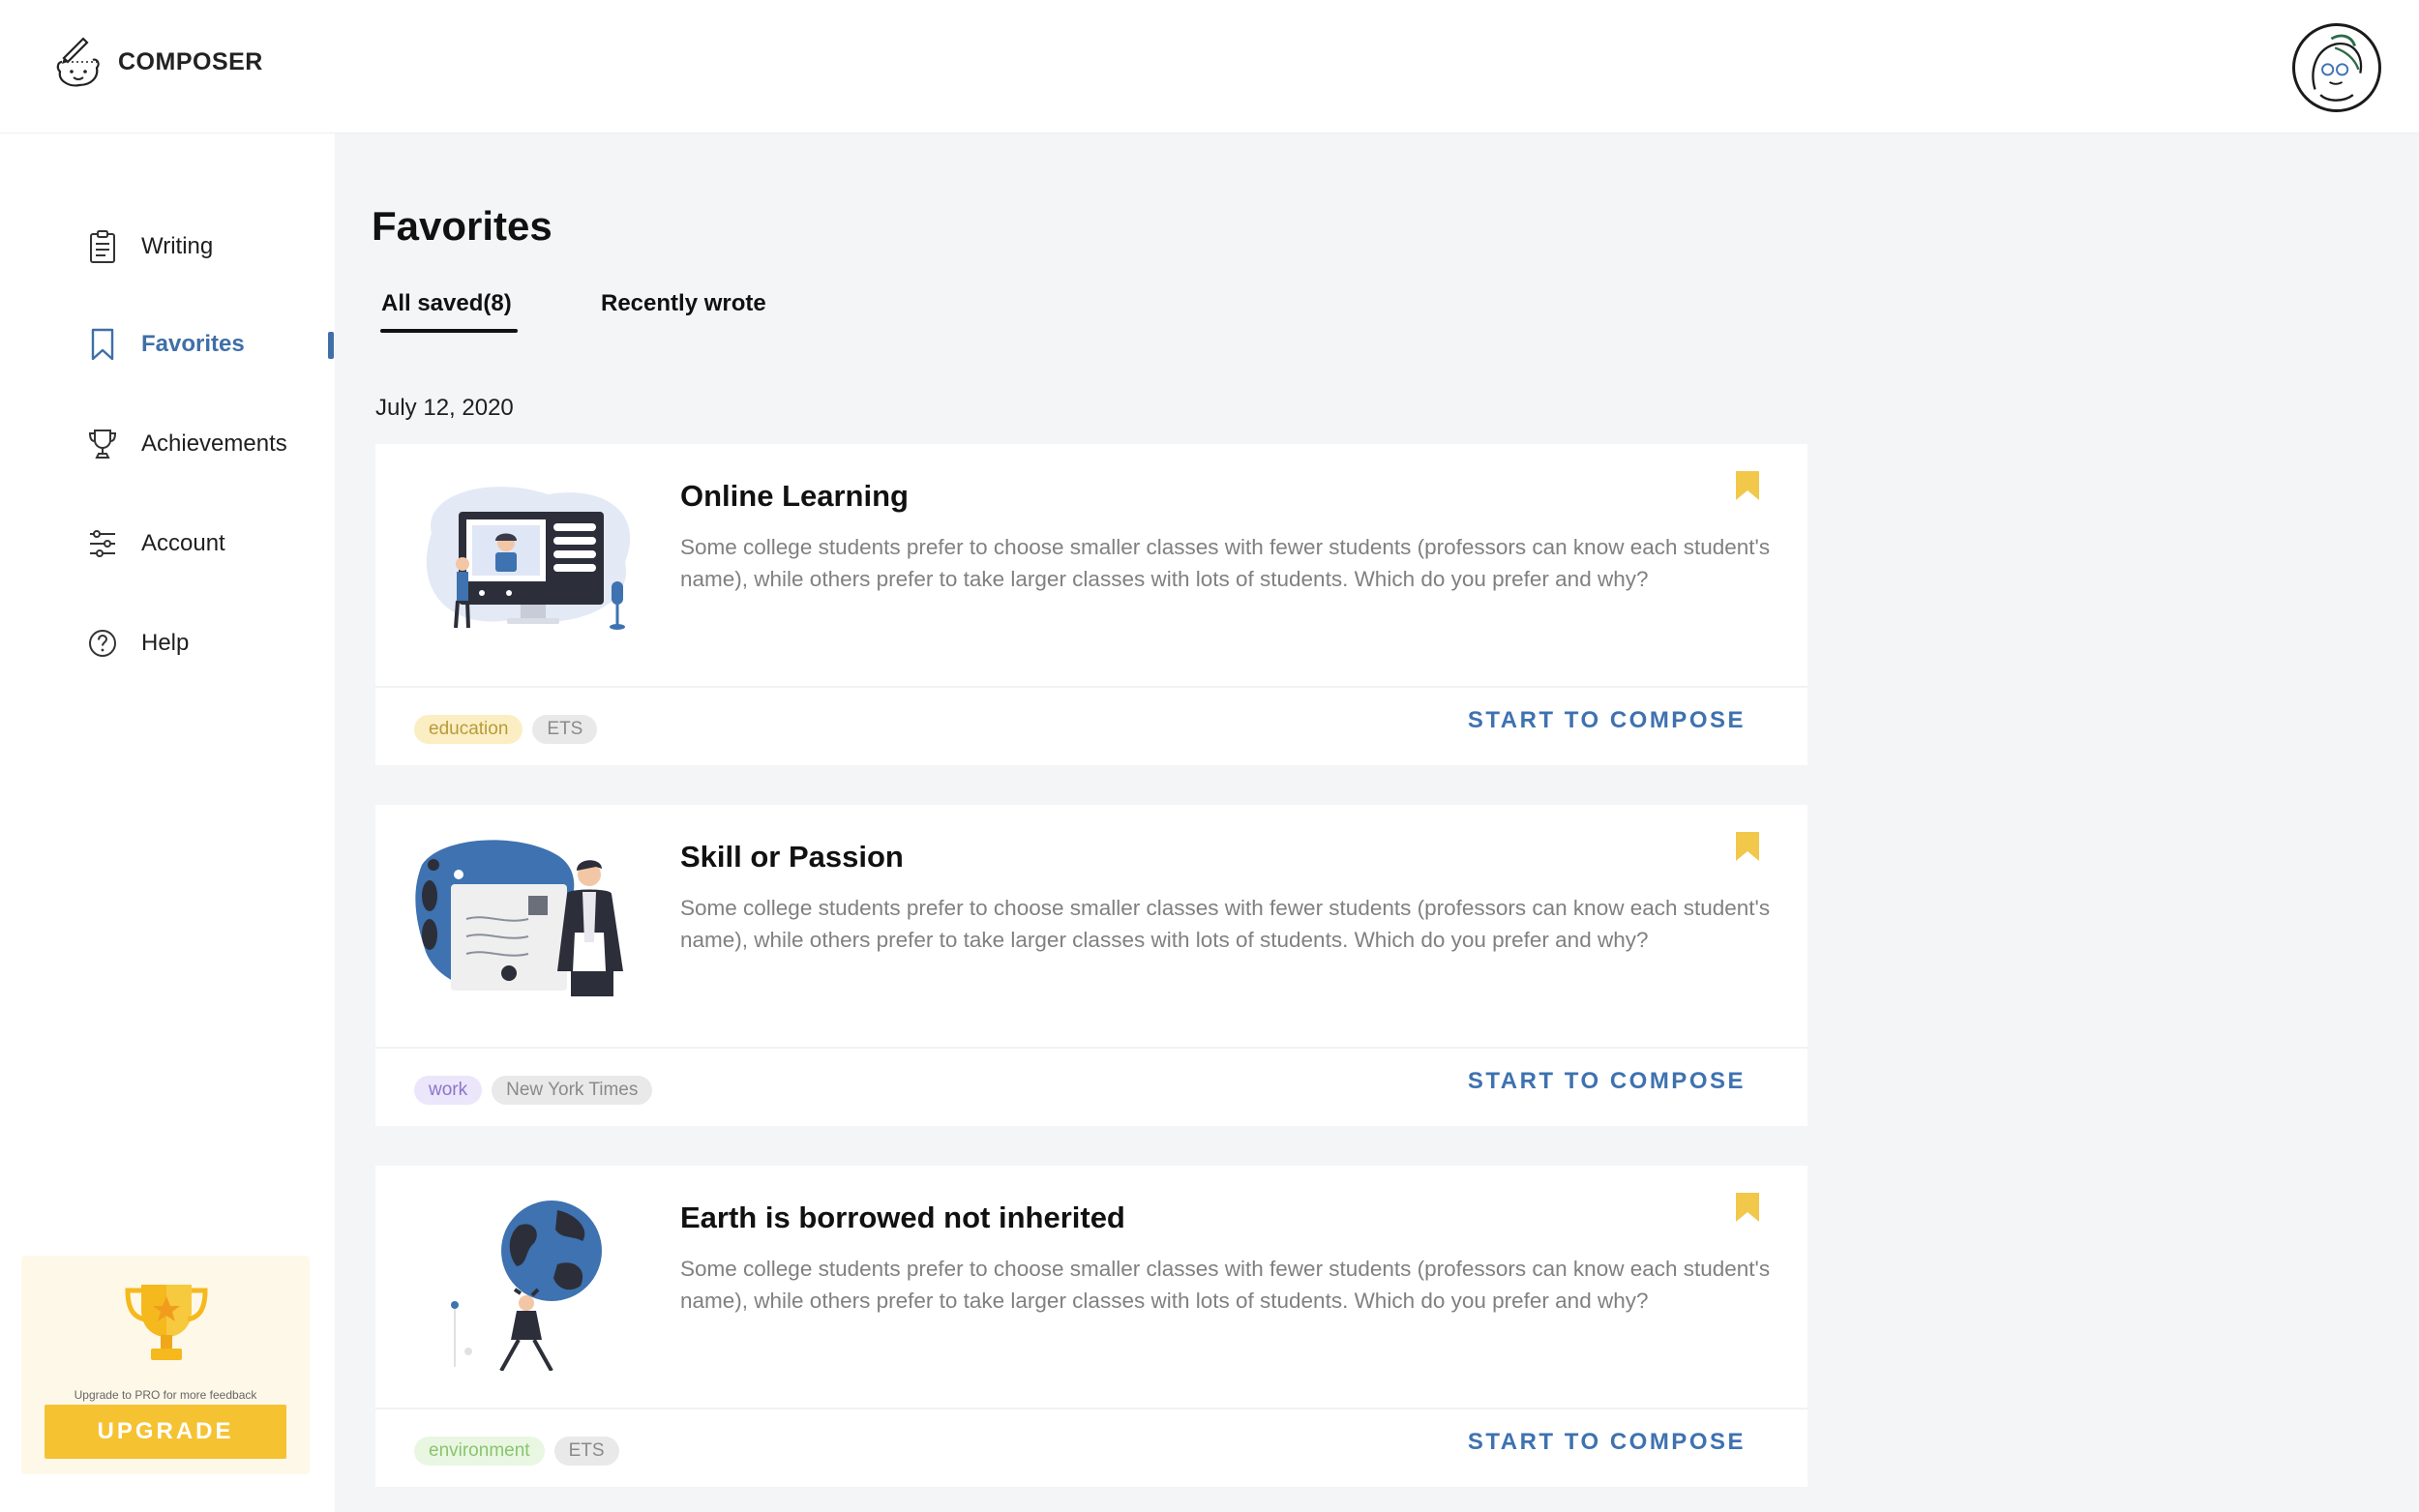  What do you see at coordinates (103, 344) in the screenshot?
I see `bookmark-icon` at bounding box center [103, 344].